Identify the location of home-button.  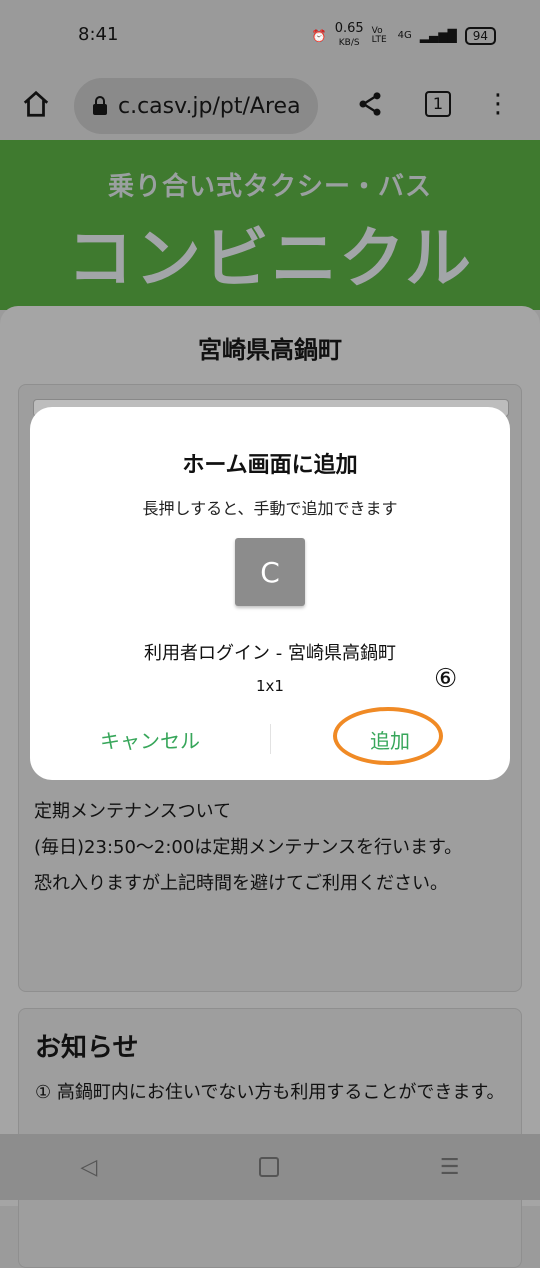
(36, 104).